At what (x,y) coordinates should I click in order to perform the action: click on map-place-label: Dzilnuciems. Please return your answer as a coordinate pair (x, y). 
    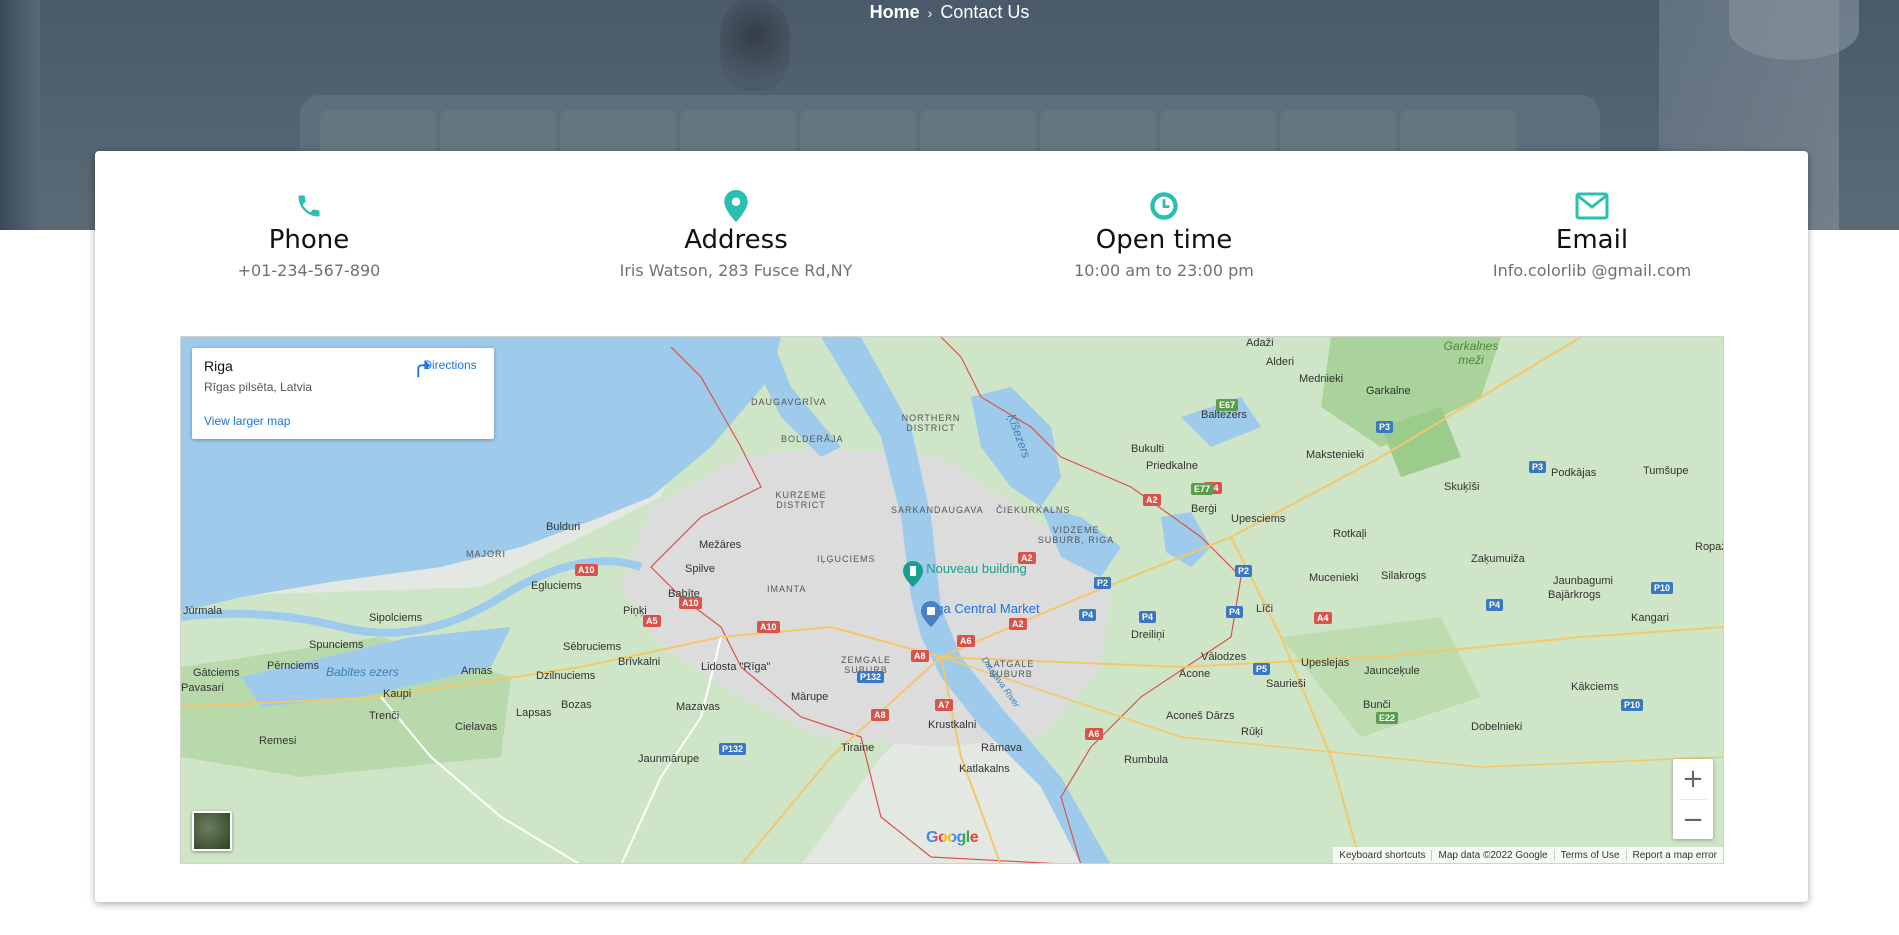
    Looking at the image, I should click on (566, 676).